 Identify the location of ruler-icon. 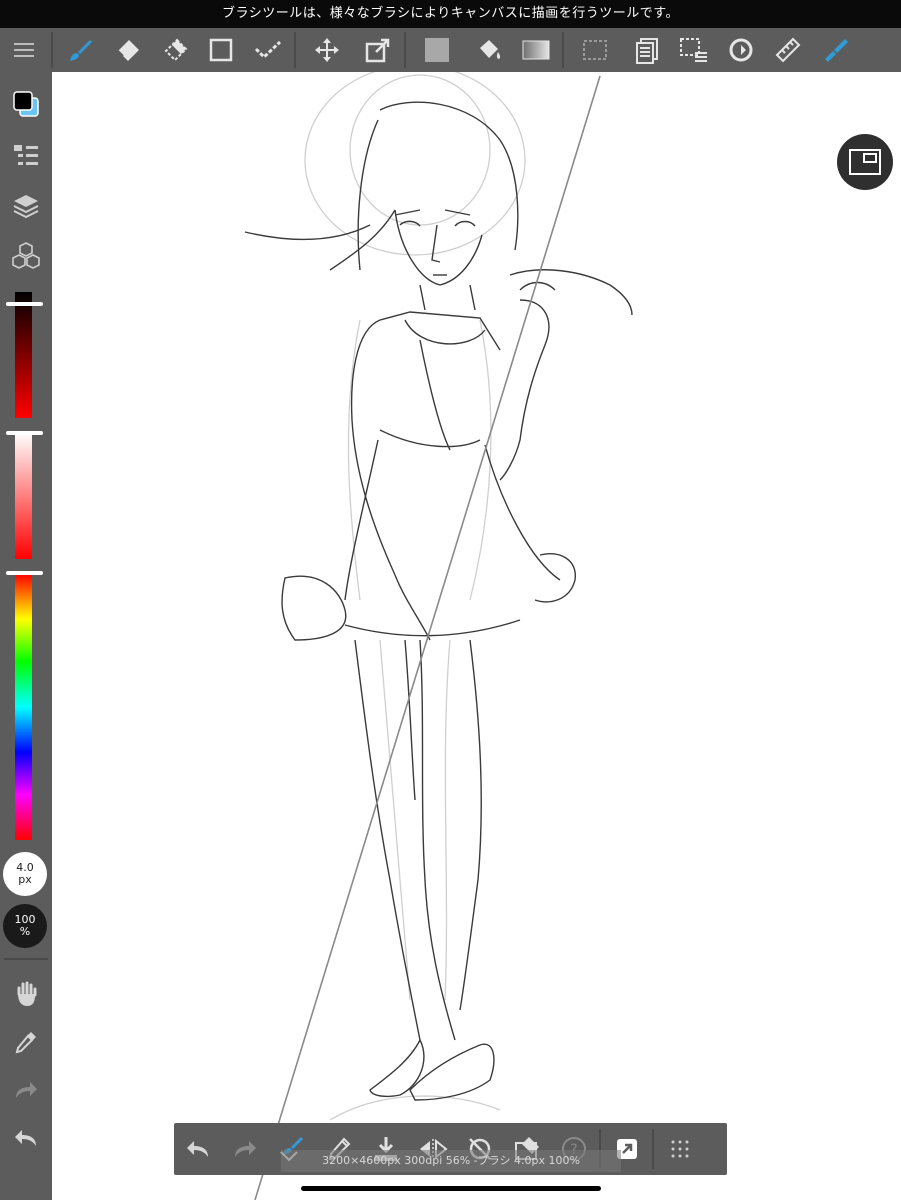
(787, 50).